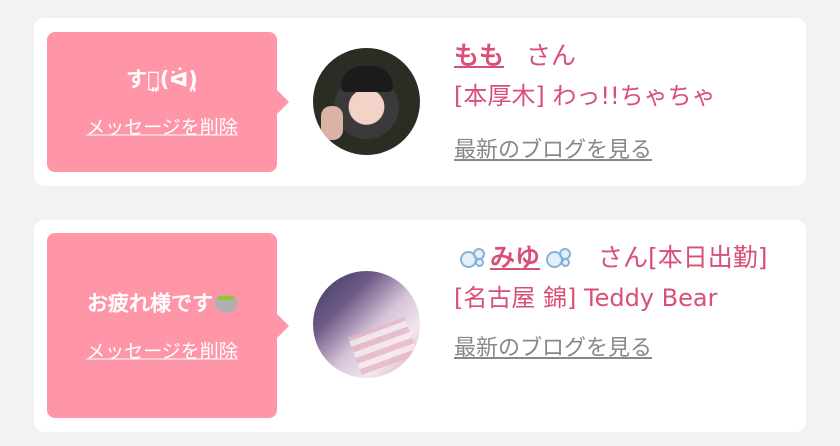 Image resolution: width=840 pixels, height=446 pixels. I want to click on cast-name-link: みゆ, so click(515, 257).